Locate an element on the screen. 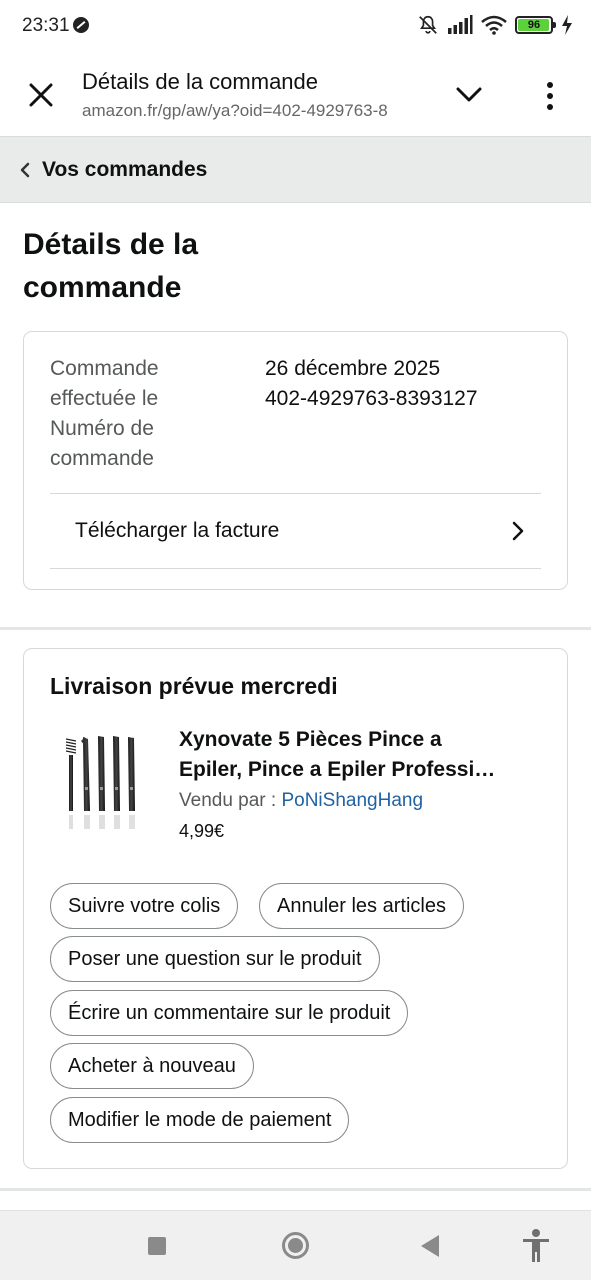 This screenshot has width=591, height=1280. product-image is located at coordinates (101, 782).